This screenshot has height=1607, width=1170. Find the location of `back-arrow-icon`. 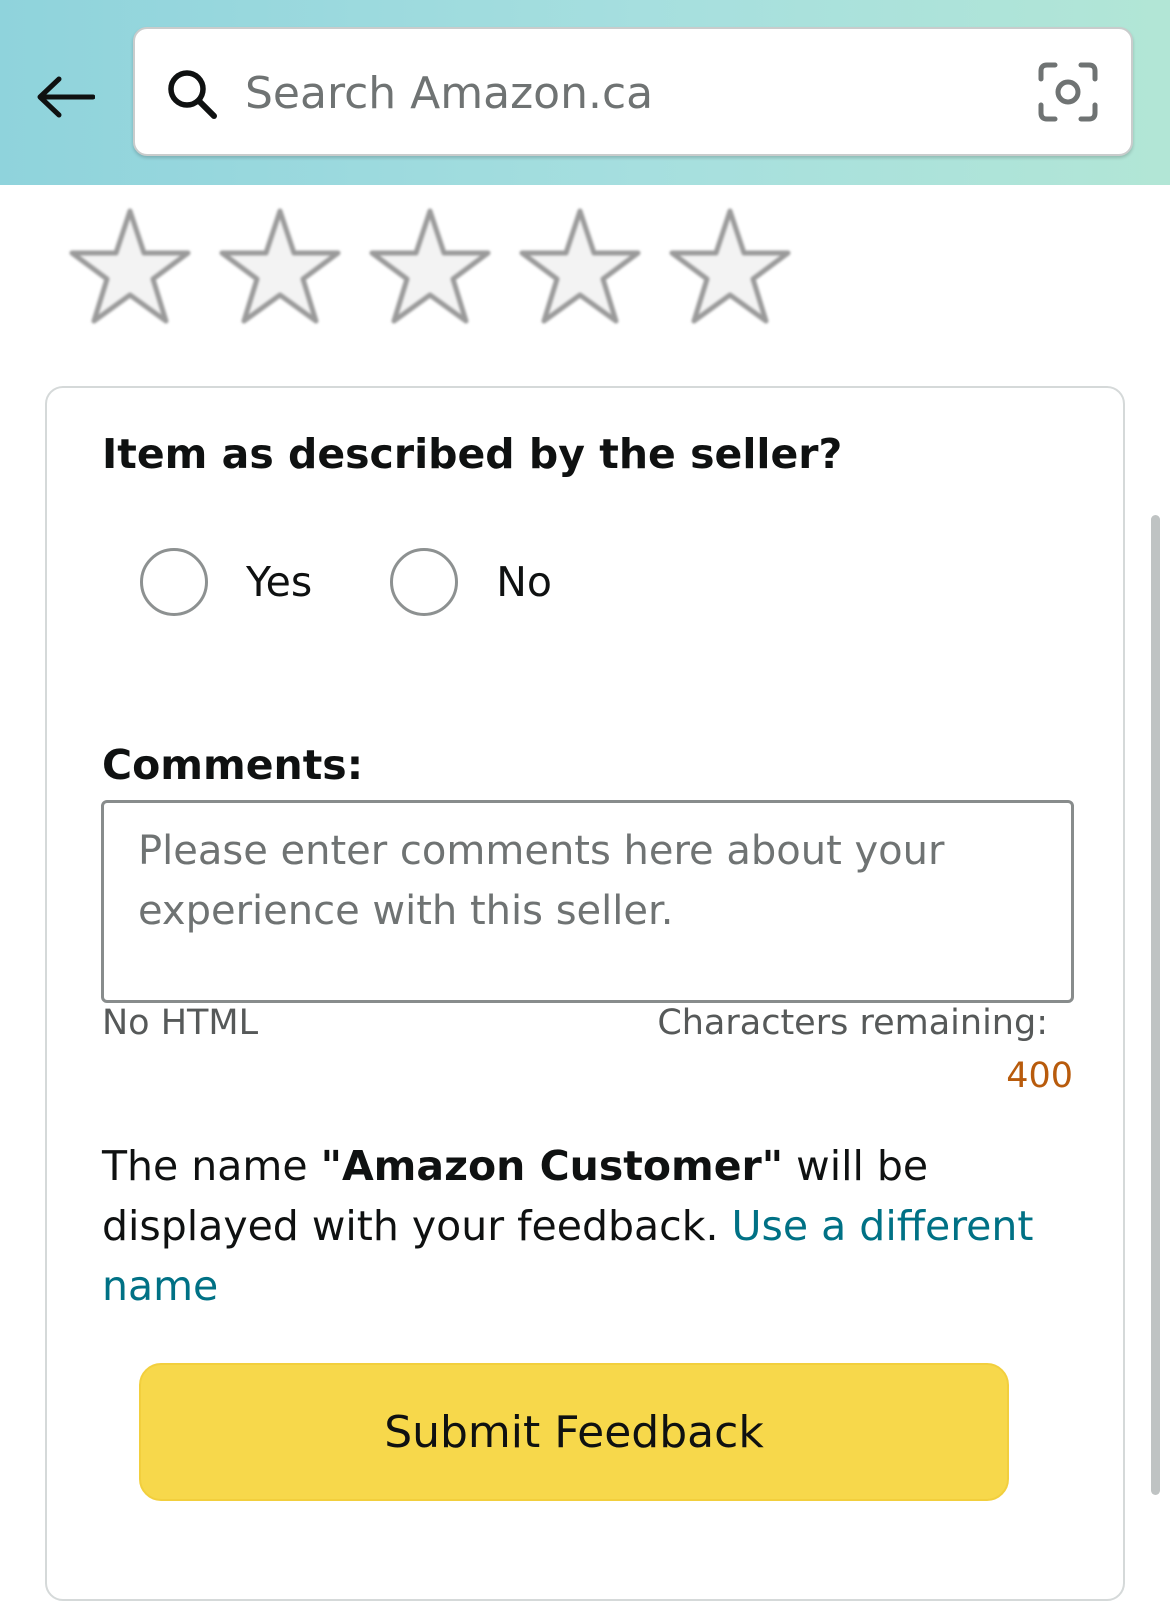

back-arrow-icon is located at coordinates (66, 97).